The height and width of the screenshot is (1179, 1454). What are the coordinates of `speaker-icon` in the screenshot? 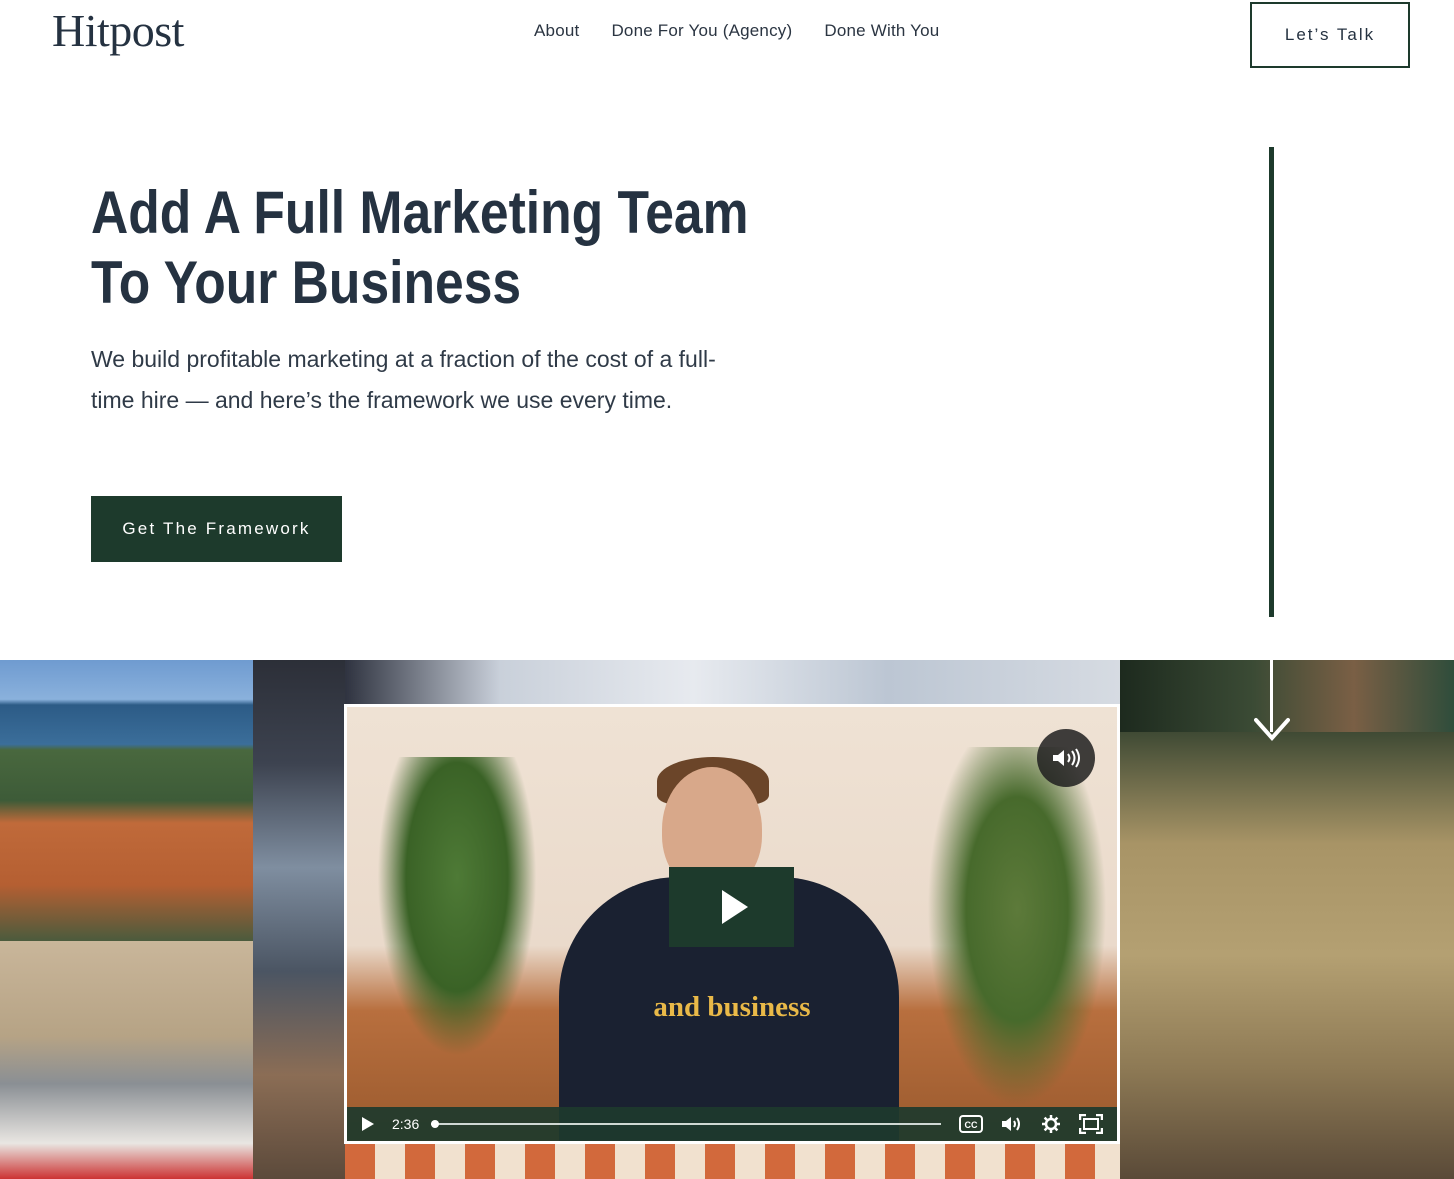 It's located at (1066, 758).